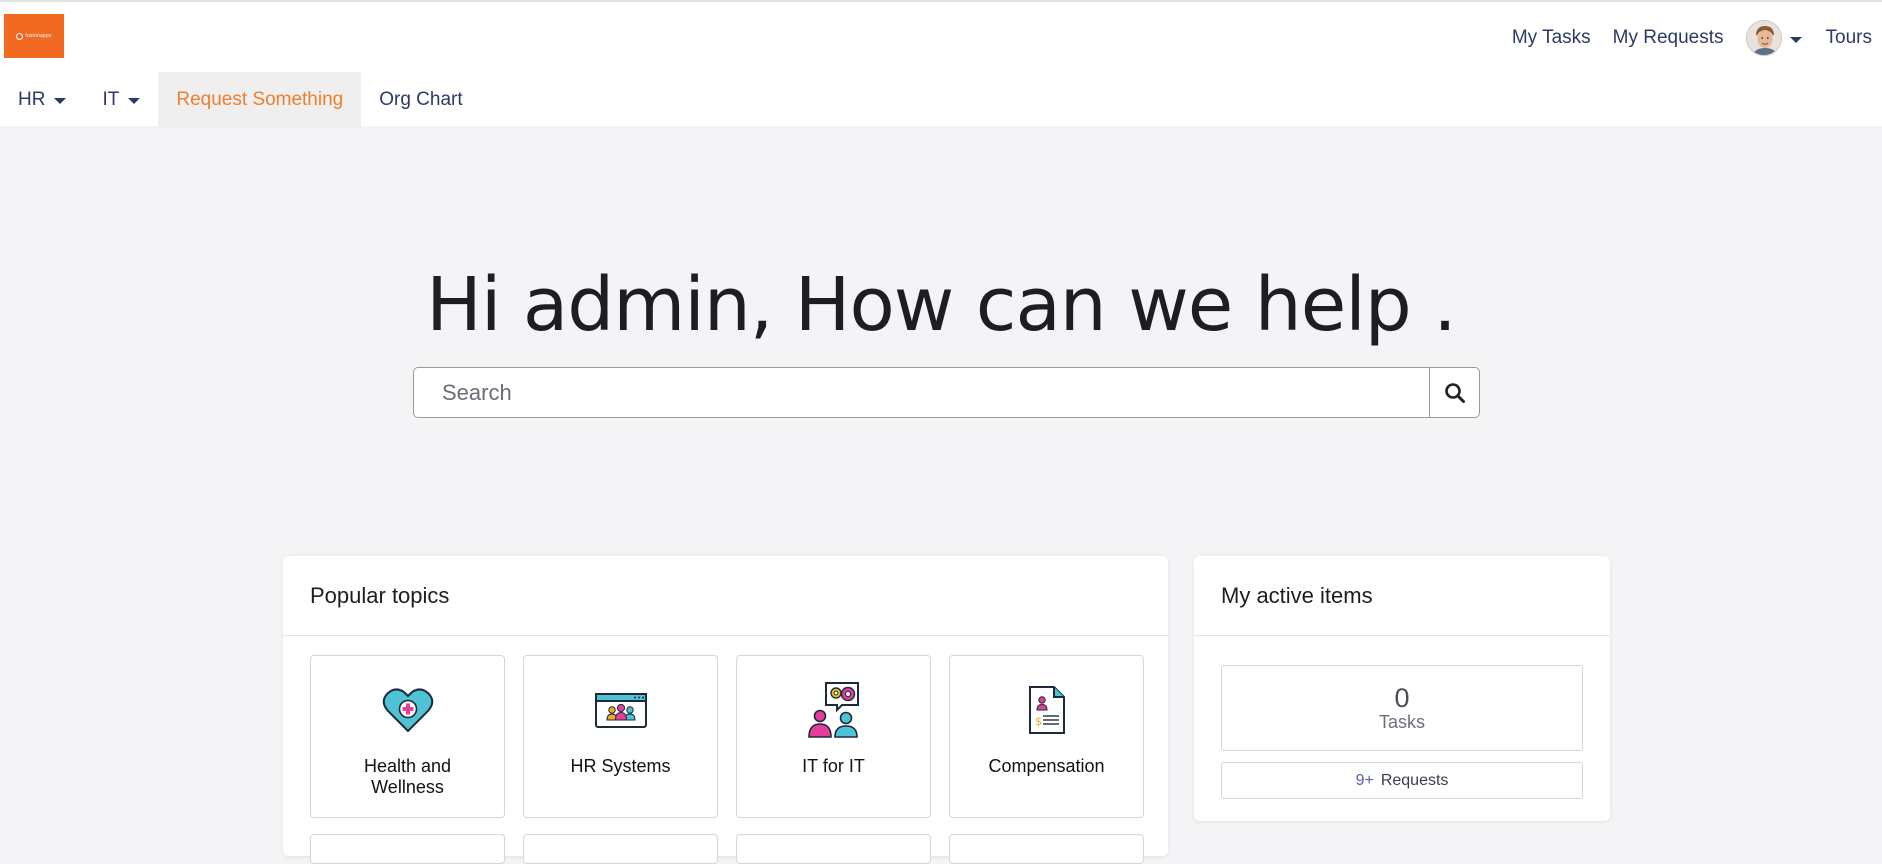  Describe the element at coordinates (32, 99) in the screenshot. I see `nav-hr-label: HR` at that location.